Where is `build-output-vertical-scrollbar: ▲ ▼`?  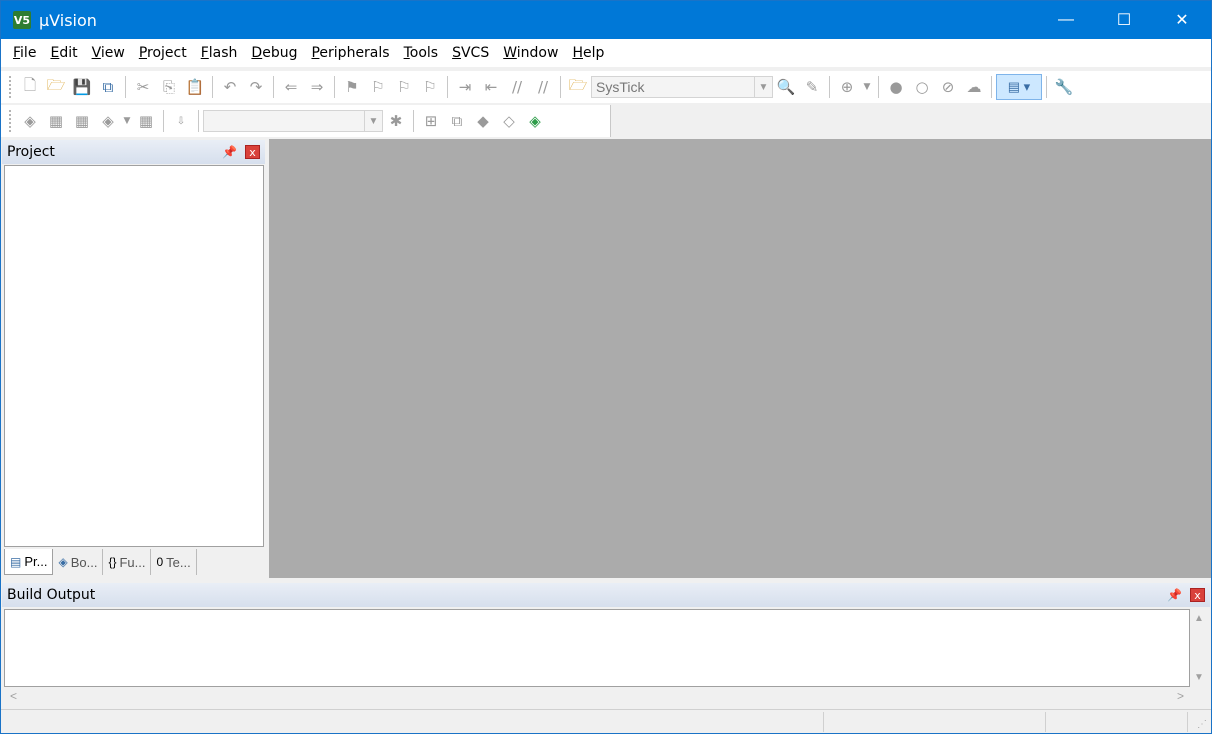 build-output-vertical-scrollbar: ▲ ▼ is located at coordinates (1199, 648).